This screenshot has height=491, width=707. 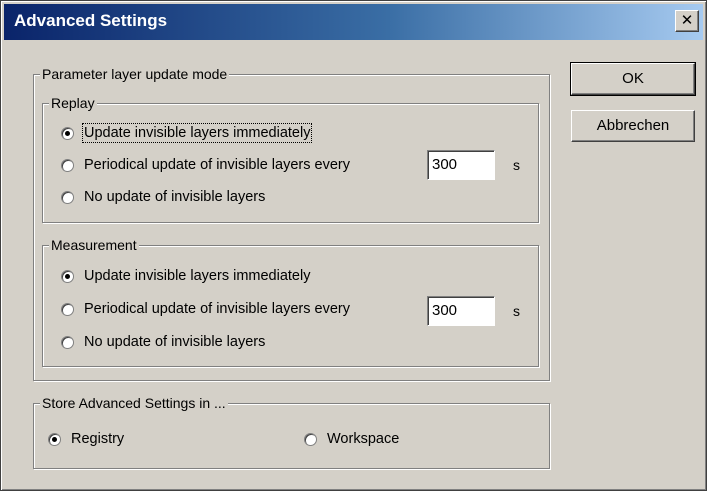 I want to click on measurement-option-no-update: No update of invisible layers, so click(x=163, y=342).